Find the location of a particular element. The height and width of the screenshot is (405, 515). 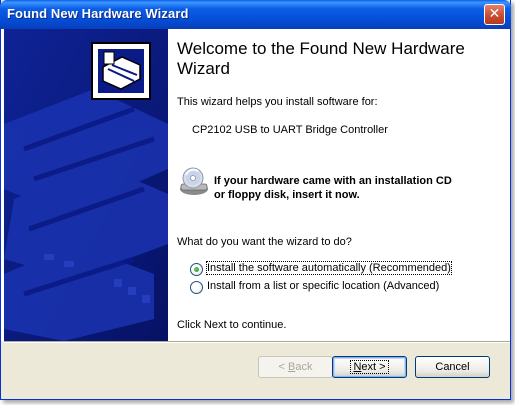

radio-unselected is located at coordinates (196, 287).